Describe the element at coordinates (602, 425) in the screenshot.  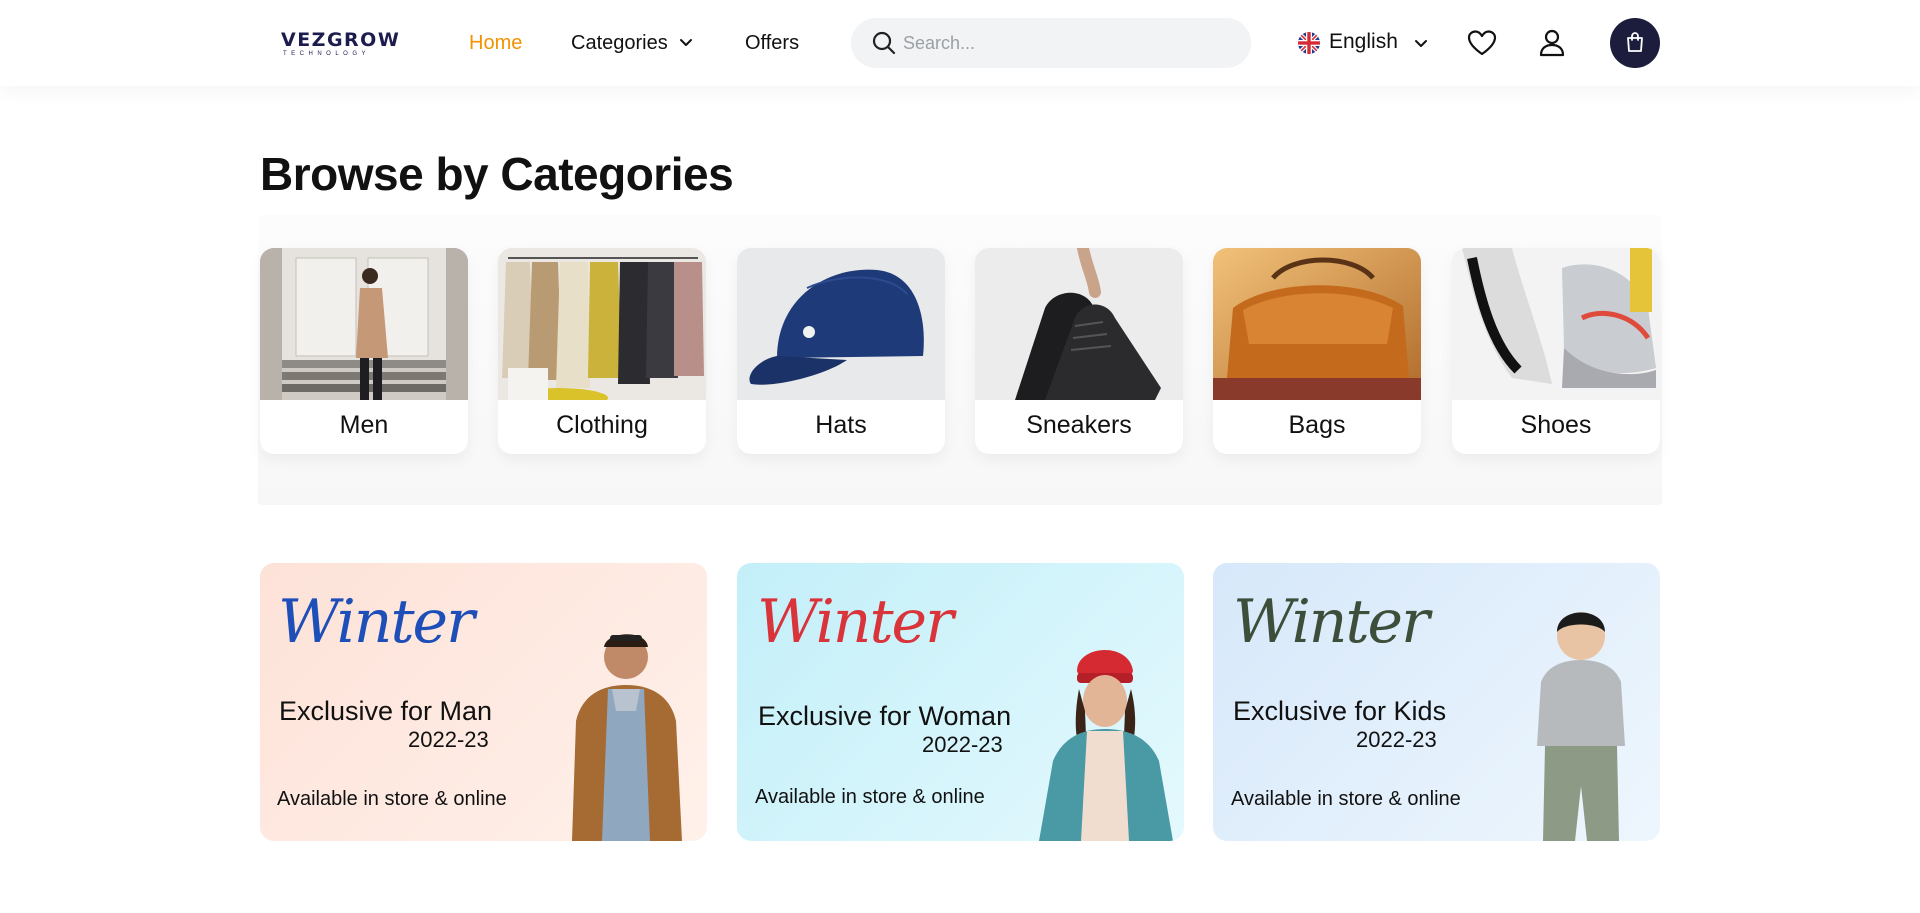
I see `category-label: Clothing` at that location.